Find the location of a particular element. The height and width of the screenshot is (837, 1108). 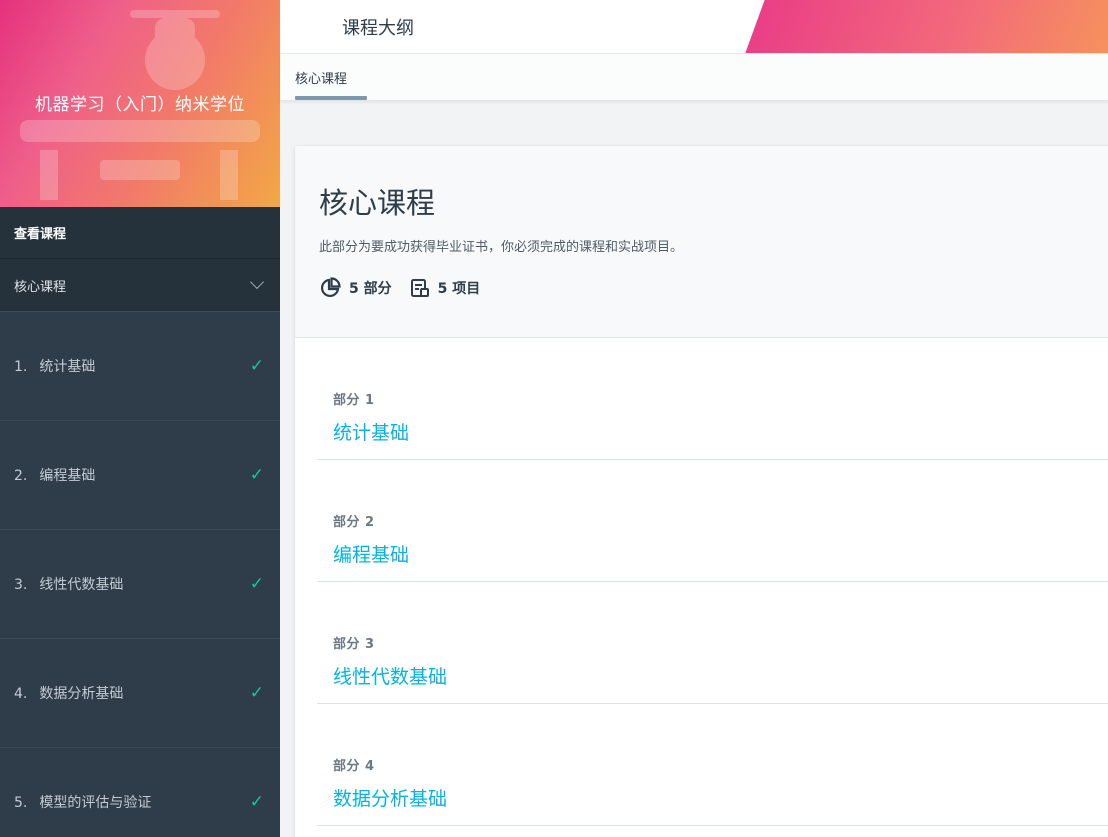

program-hero: 机器学习（入门）纳米学位 is located at coordinates (140, 103).